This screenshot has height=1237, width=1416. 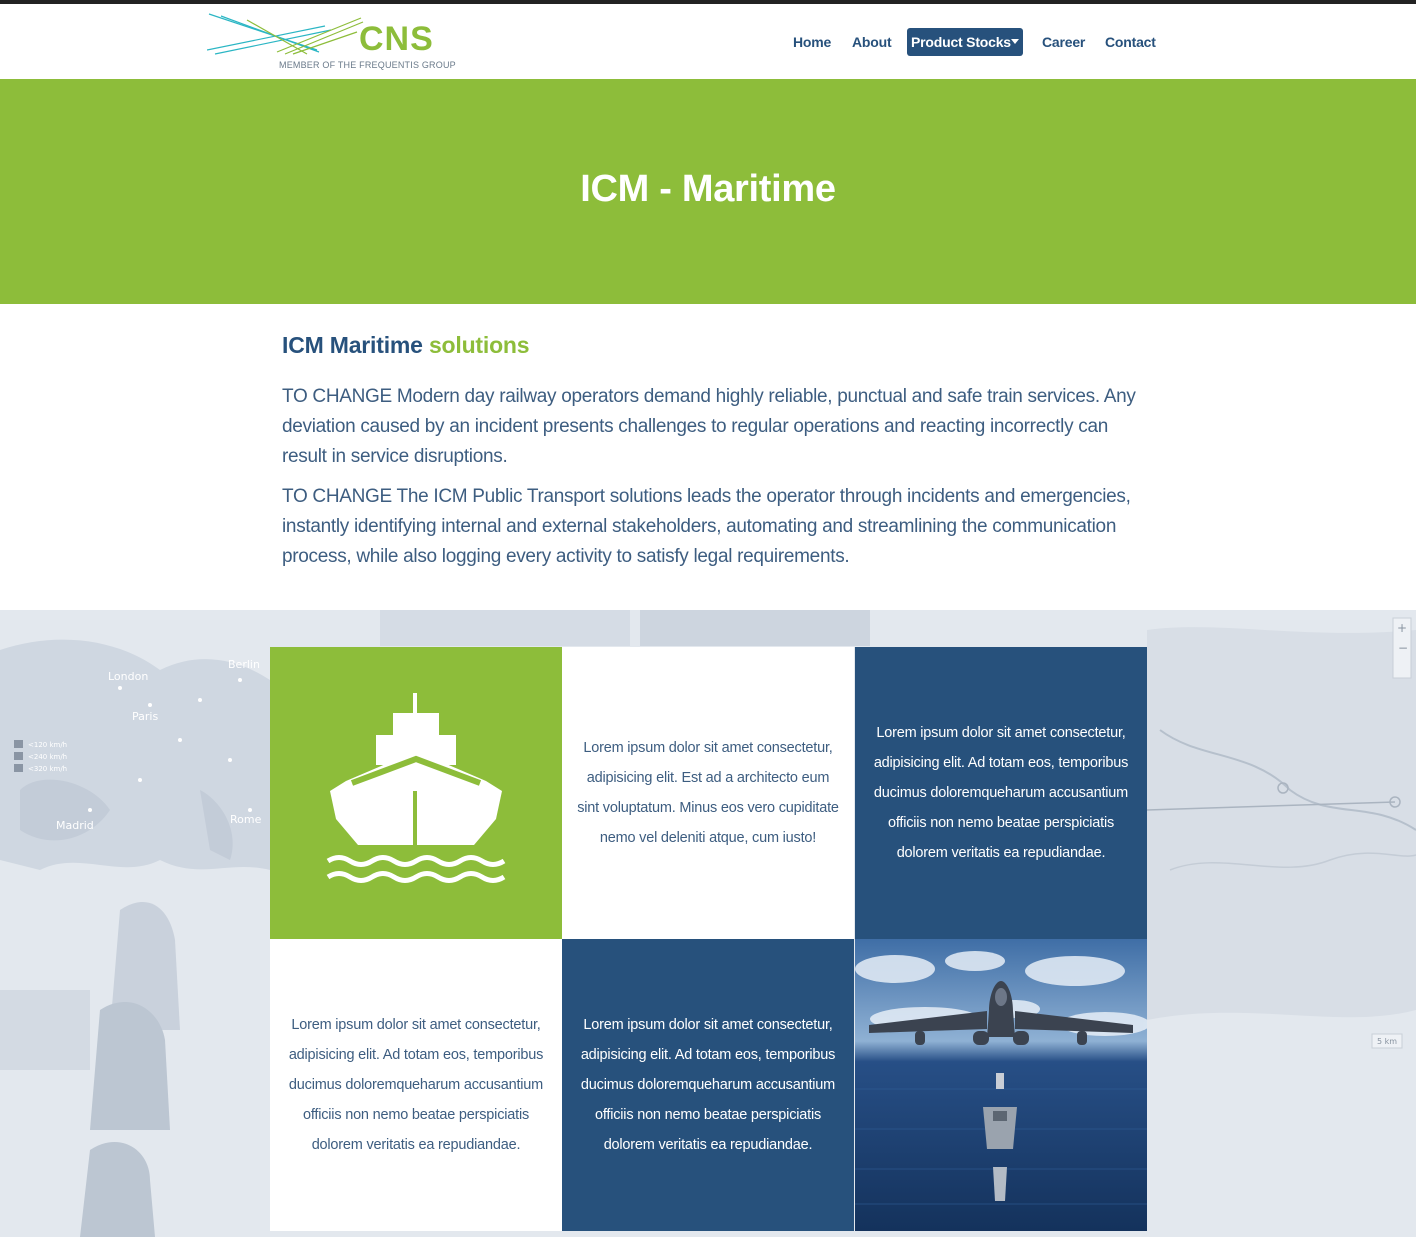 What do you see at coordinates (47, 745) in the screenshot?
I see `map-legend-1: <120 km/h` at bounding box center [47, 745].